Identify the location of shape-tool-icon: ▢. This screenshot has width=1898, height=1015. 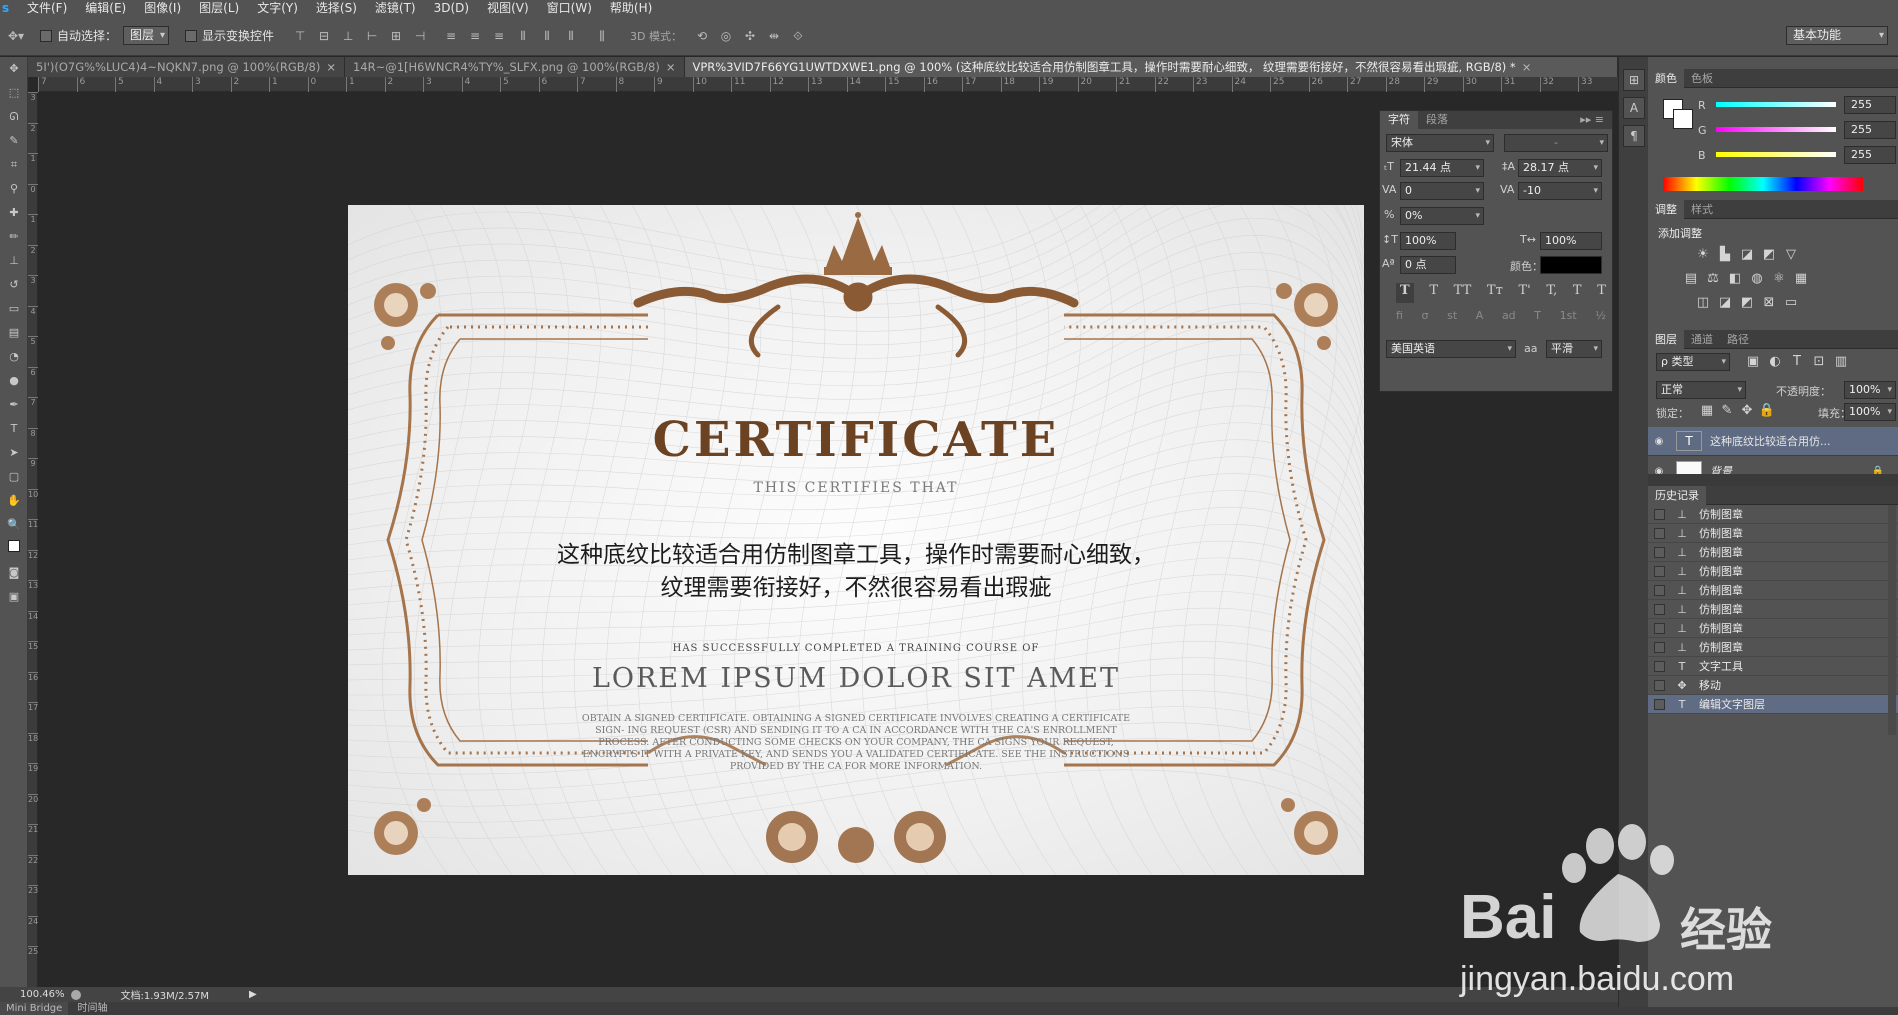
(14, 477).